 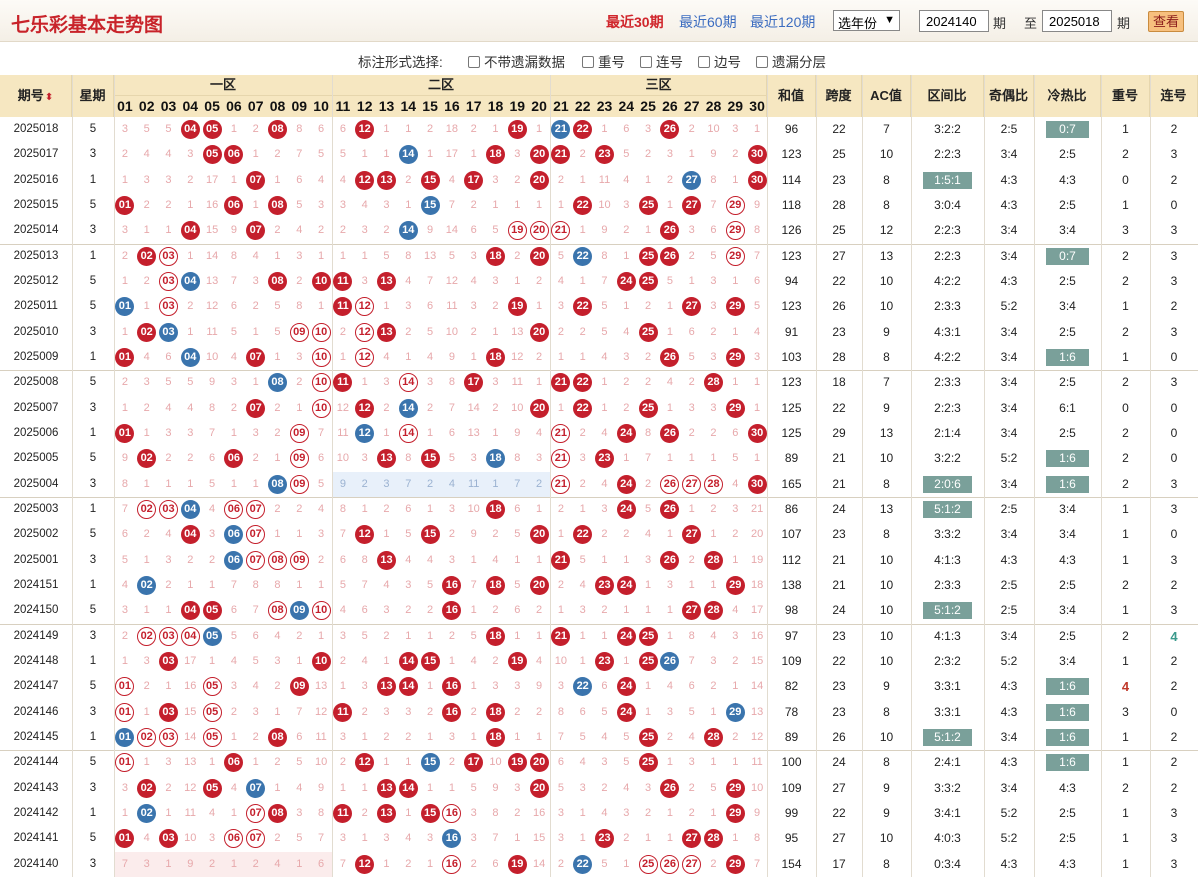 I want to click on red-ball: 04, so click(x=190, y=129).